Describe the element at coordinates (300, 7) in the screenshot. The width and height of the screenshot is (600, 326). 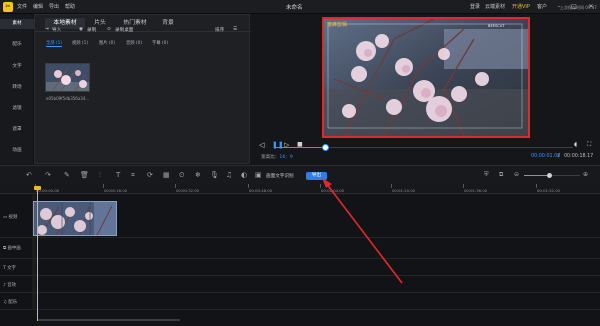
I see `title-bar: ✂ 文件 编辑 导出 帮助 未命名 登录 云端素材 开通VIP 客户 – □ ✕` at that location.